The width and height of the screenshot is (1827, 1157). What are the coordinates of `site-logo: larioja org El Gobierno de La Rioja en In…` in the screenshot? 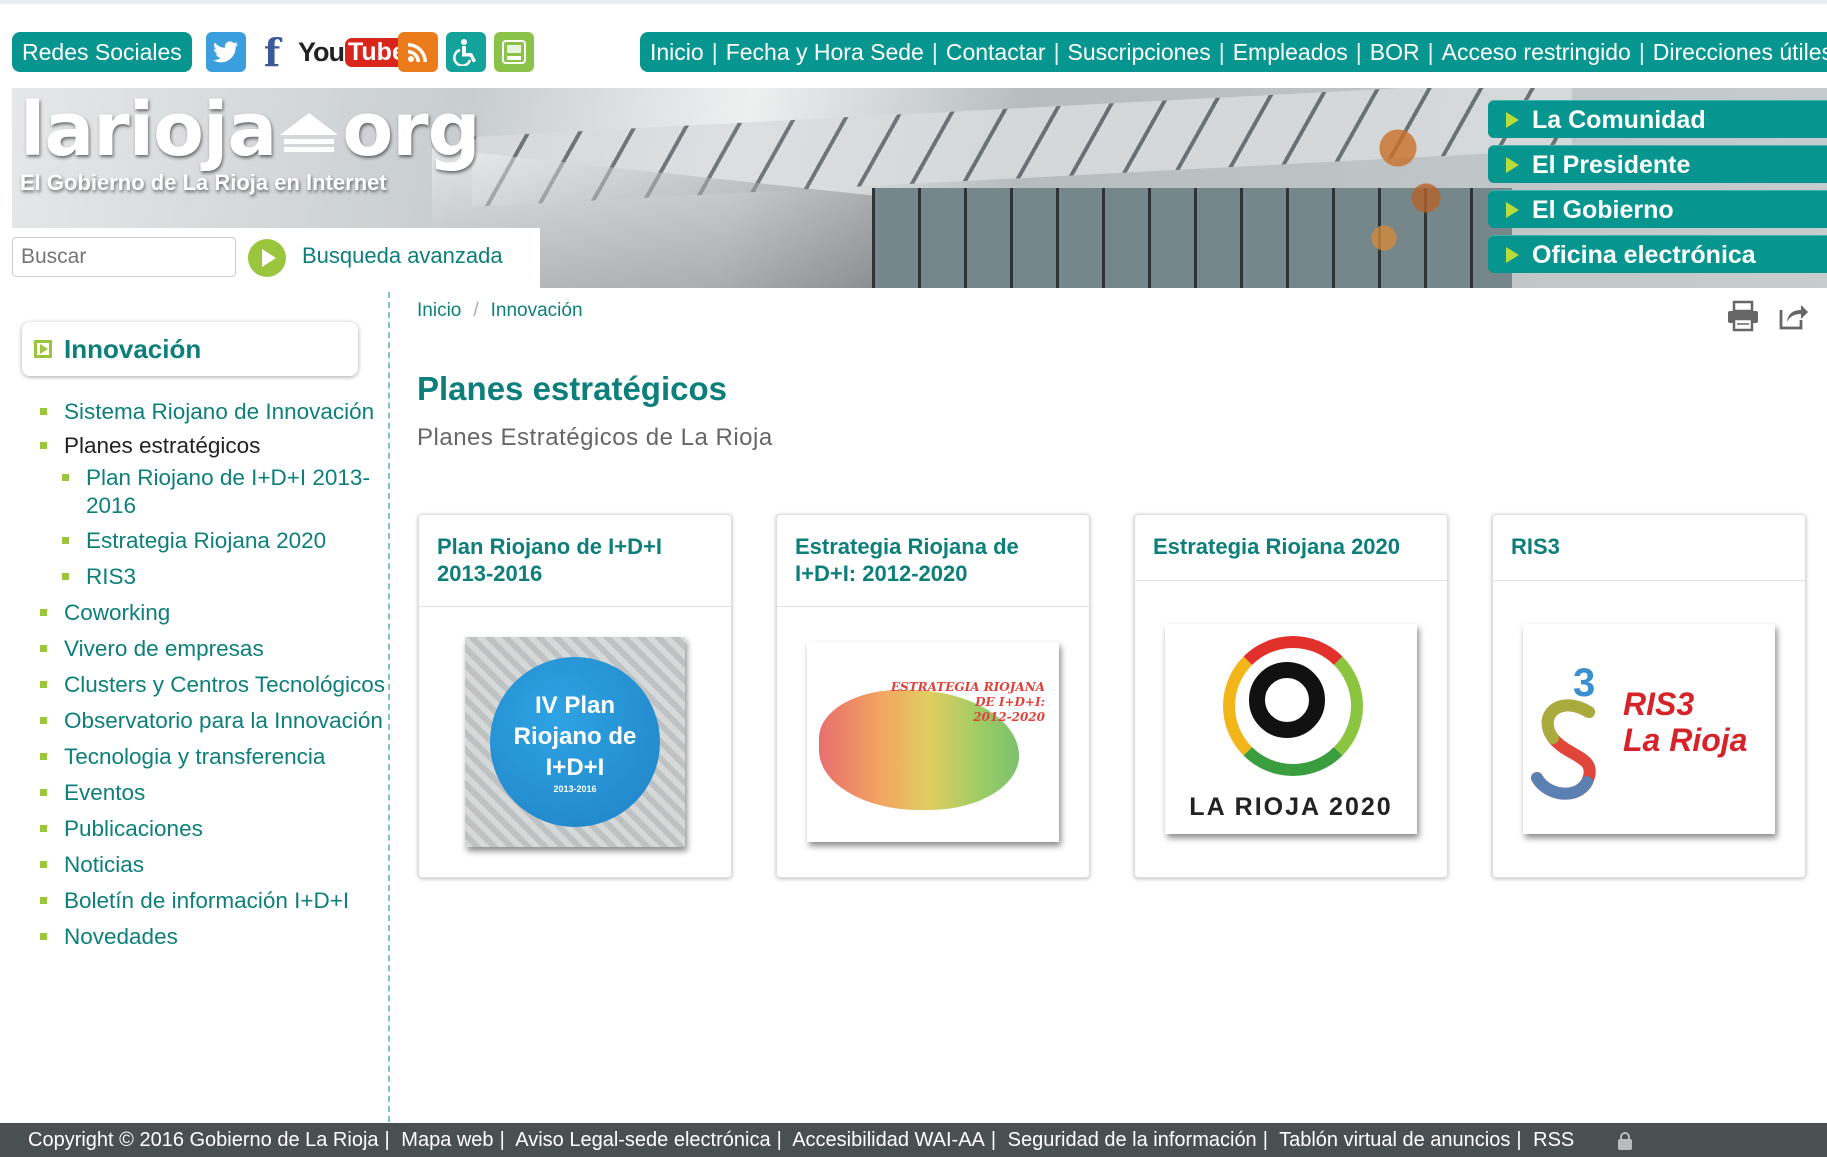 It's located at (250, 141).